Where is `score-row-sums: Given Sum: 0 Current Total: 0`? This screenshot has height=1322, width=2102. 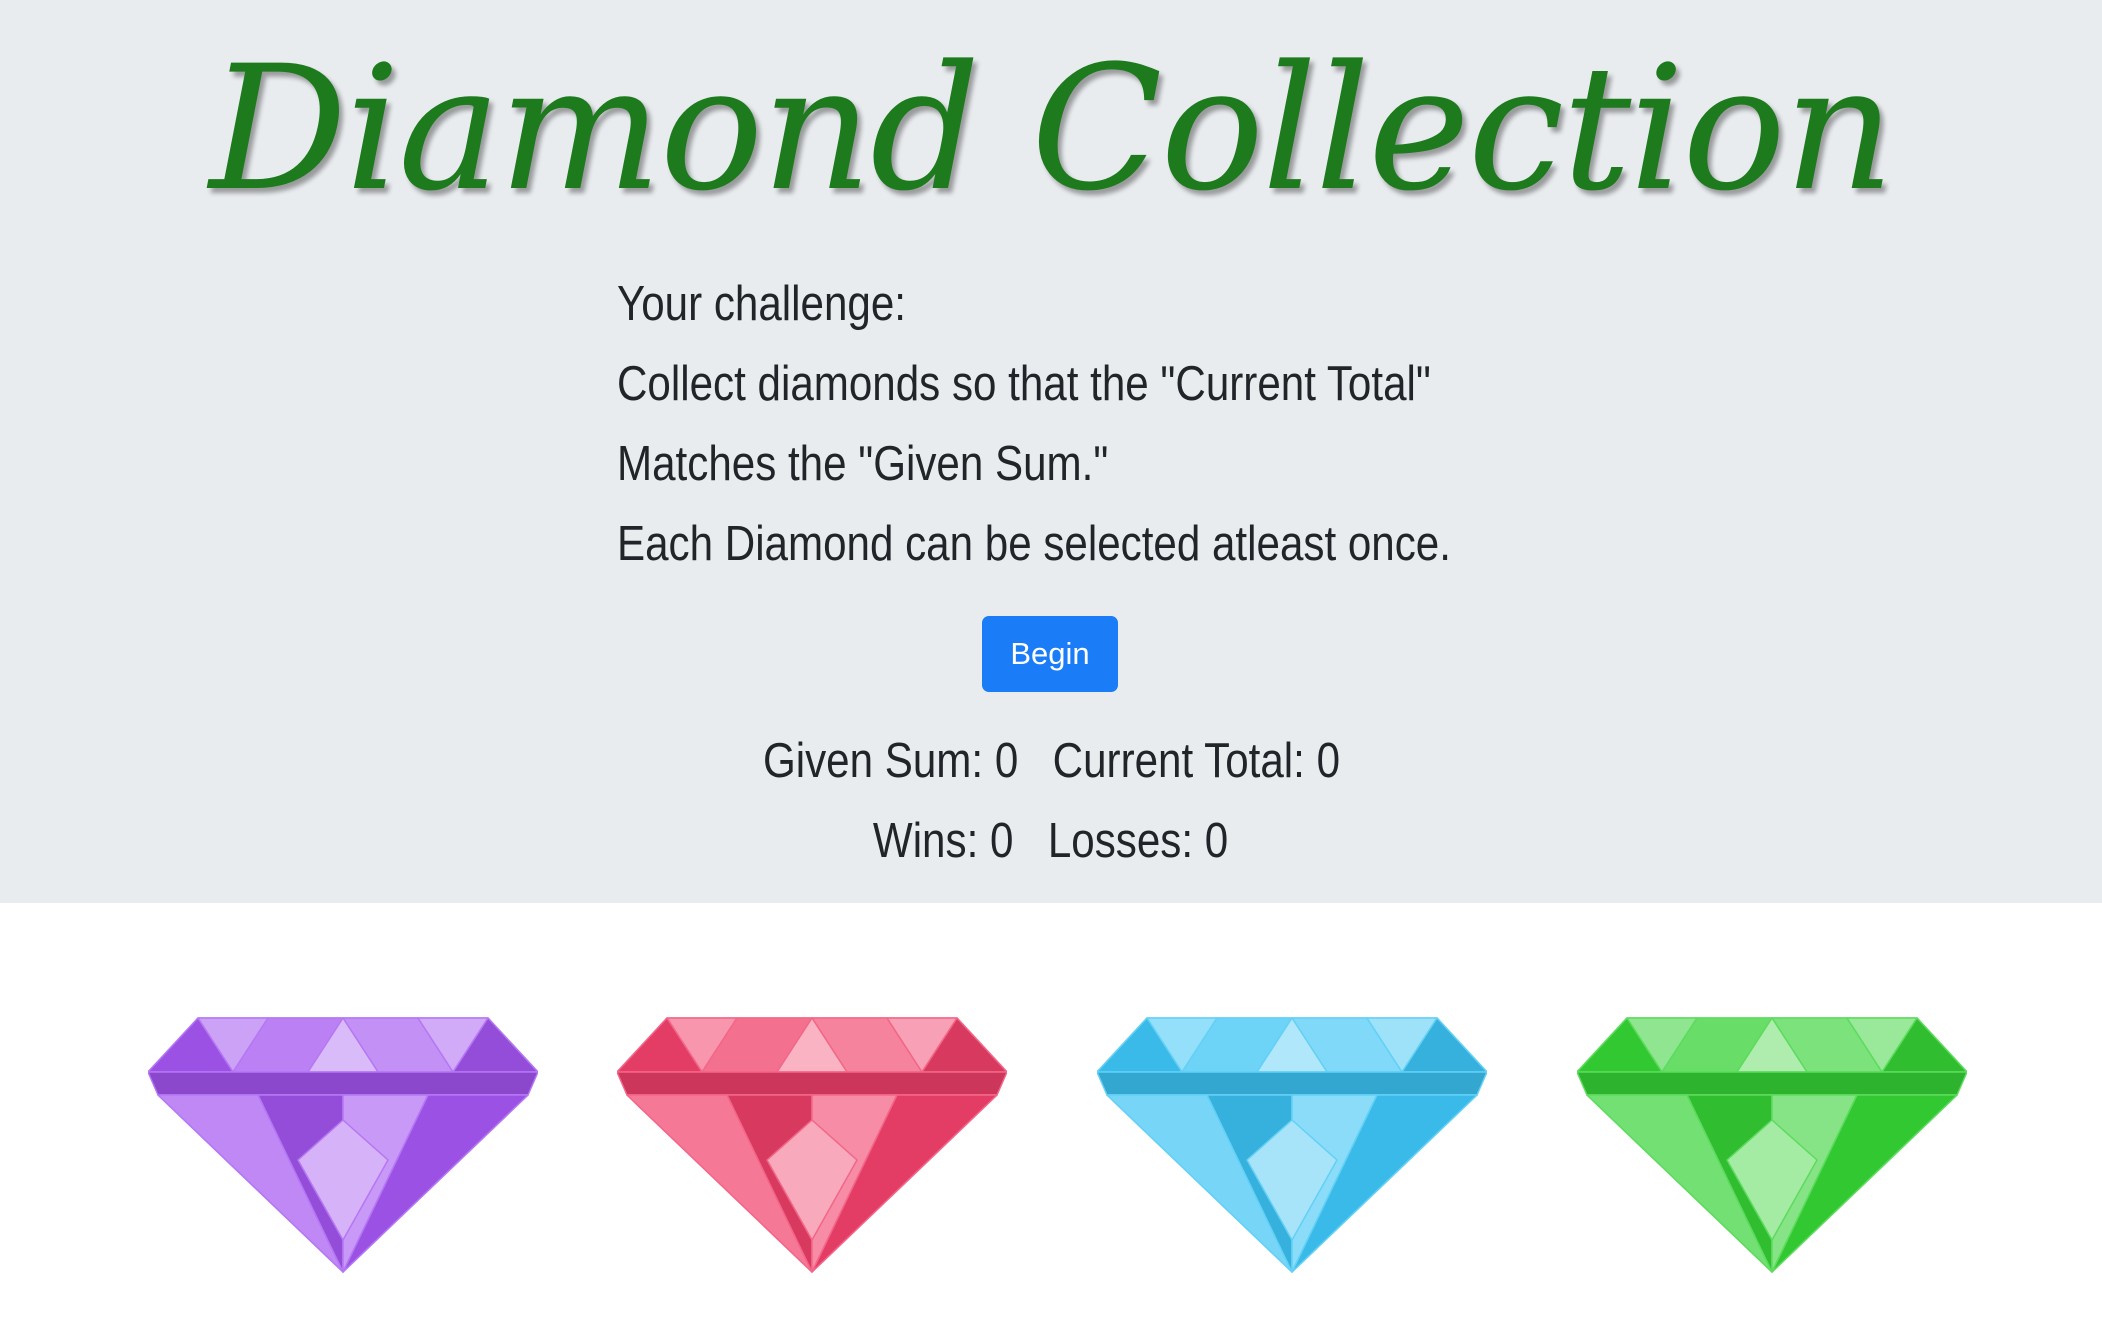
score-row-sums: Given Sum: 0 Current Total: 0 is located at coordinates (1051, 761).